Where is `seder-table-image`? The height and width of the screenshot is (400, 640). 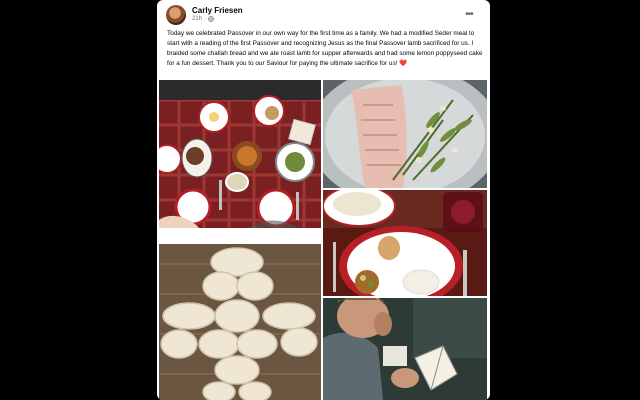
seder-table-image is located at coordinates (240, 154).